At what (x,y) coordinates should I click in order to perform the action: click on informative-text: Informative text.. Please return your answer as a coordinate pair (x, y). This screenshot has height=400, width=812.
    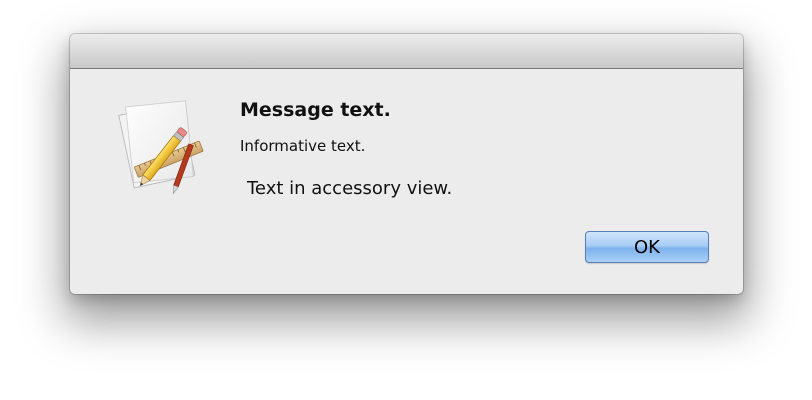
    Looking at the image, I should click on (303, 146).